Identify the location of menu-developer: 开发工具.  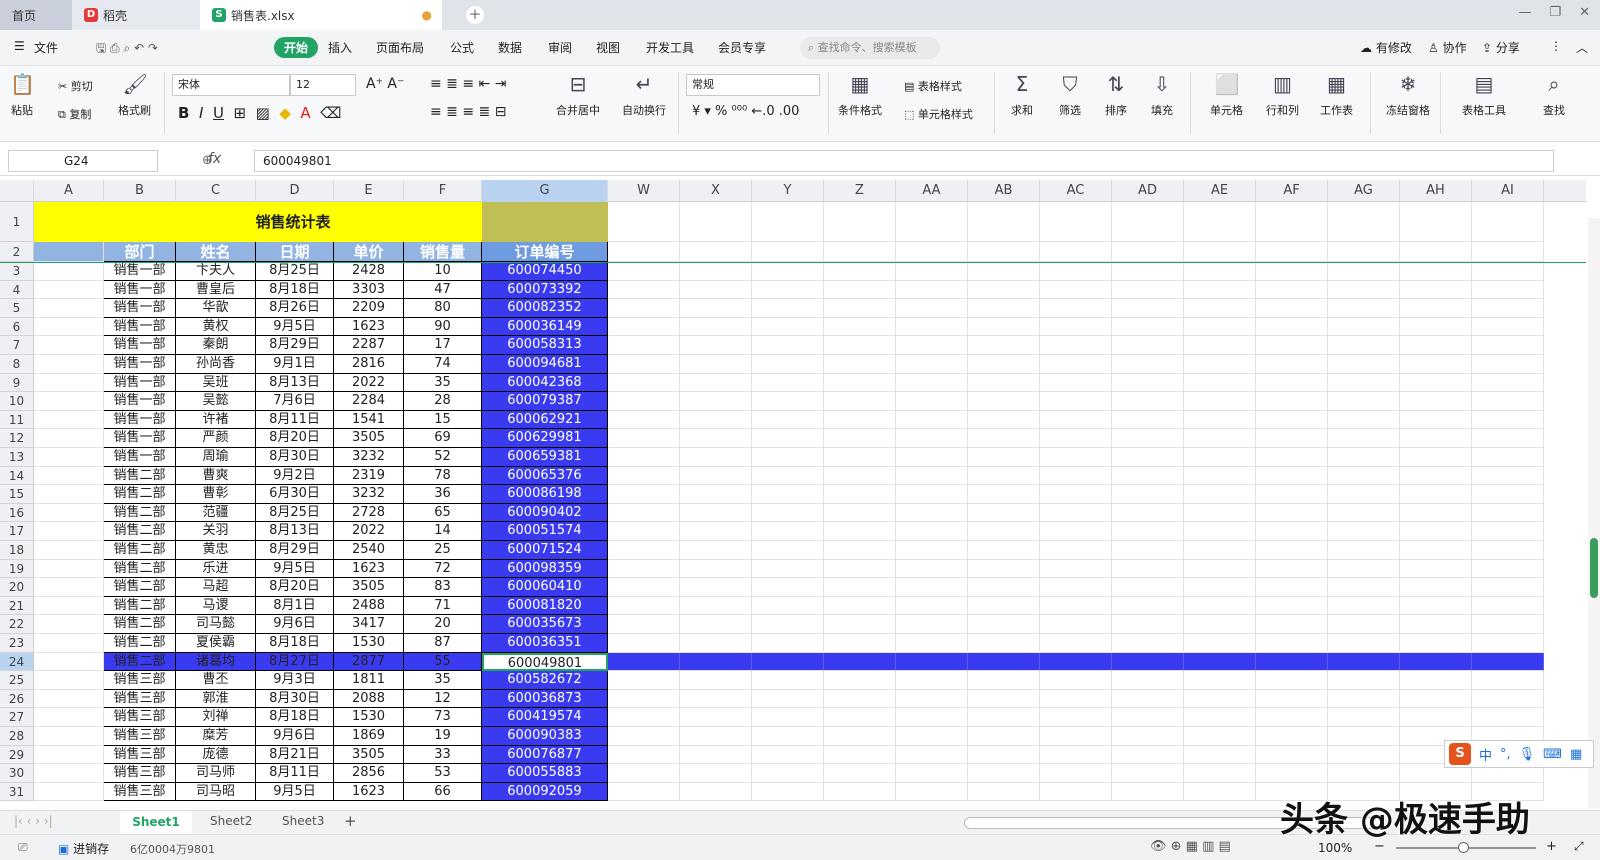
(670, 47).